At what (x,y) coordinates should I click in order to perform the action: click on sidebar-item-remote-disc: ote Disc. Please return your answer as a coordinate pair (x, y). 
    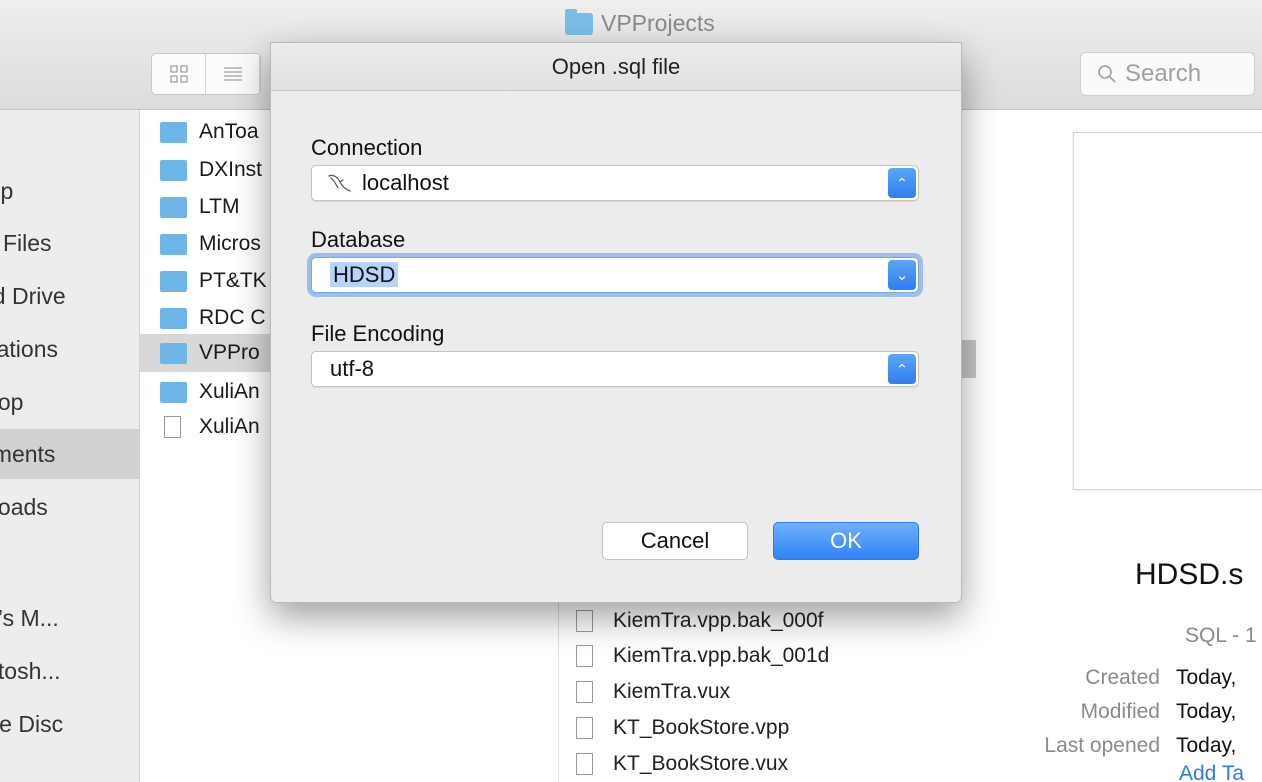
    Looking at the image, I should click on (70, 724).